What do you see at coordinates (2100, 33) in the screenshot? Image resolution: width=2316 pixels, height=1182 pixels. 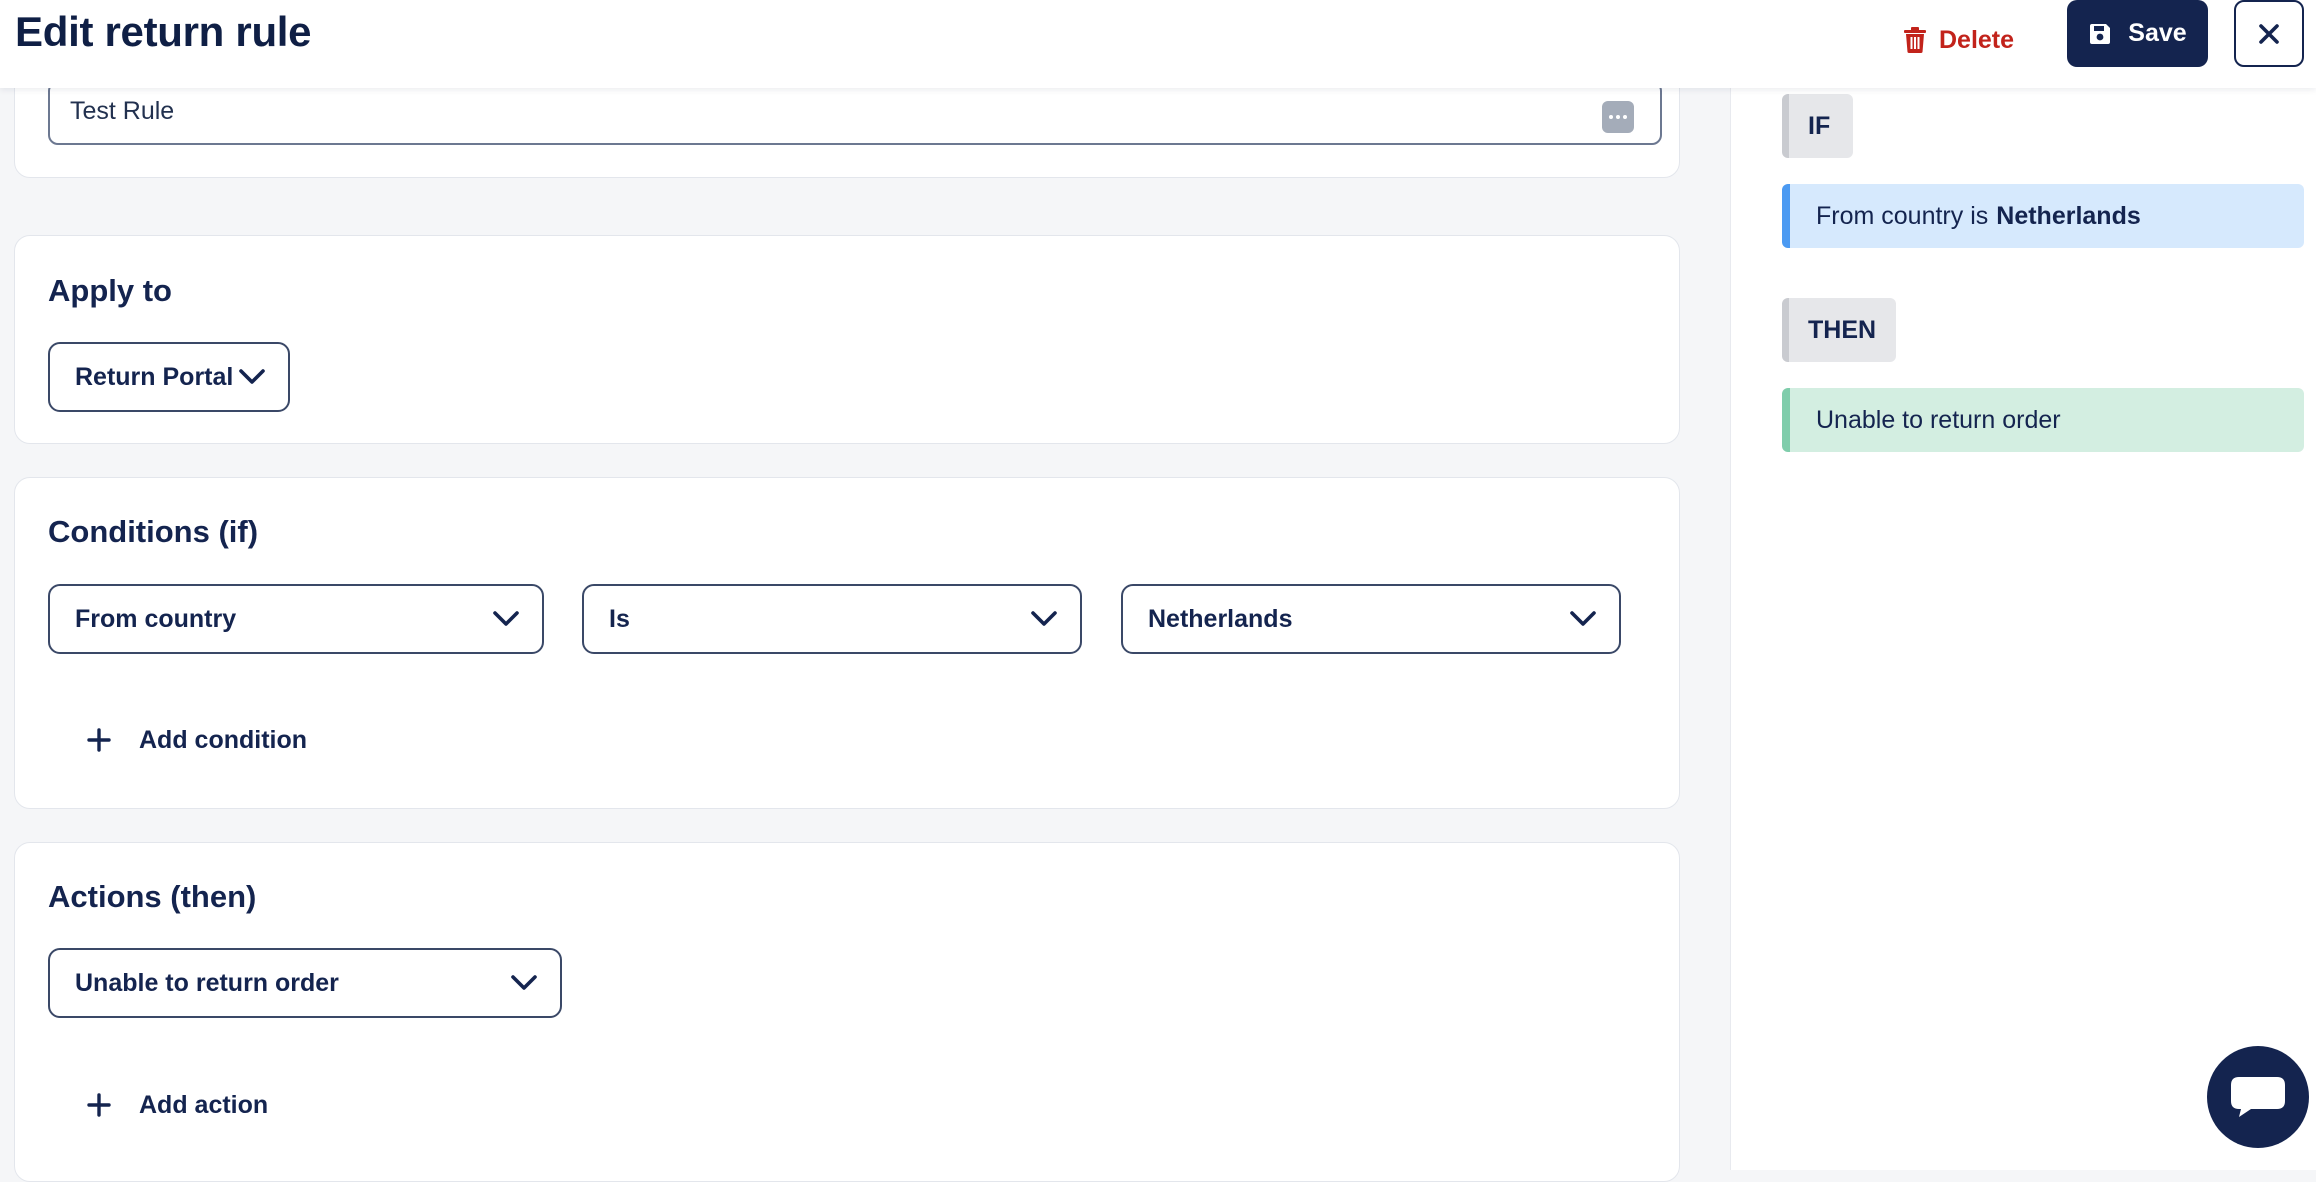 I see `floppy-disk-icon` at bounding box center [2100, 33].